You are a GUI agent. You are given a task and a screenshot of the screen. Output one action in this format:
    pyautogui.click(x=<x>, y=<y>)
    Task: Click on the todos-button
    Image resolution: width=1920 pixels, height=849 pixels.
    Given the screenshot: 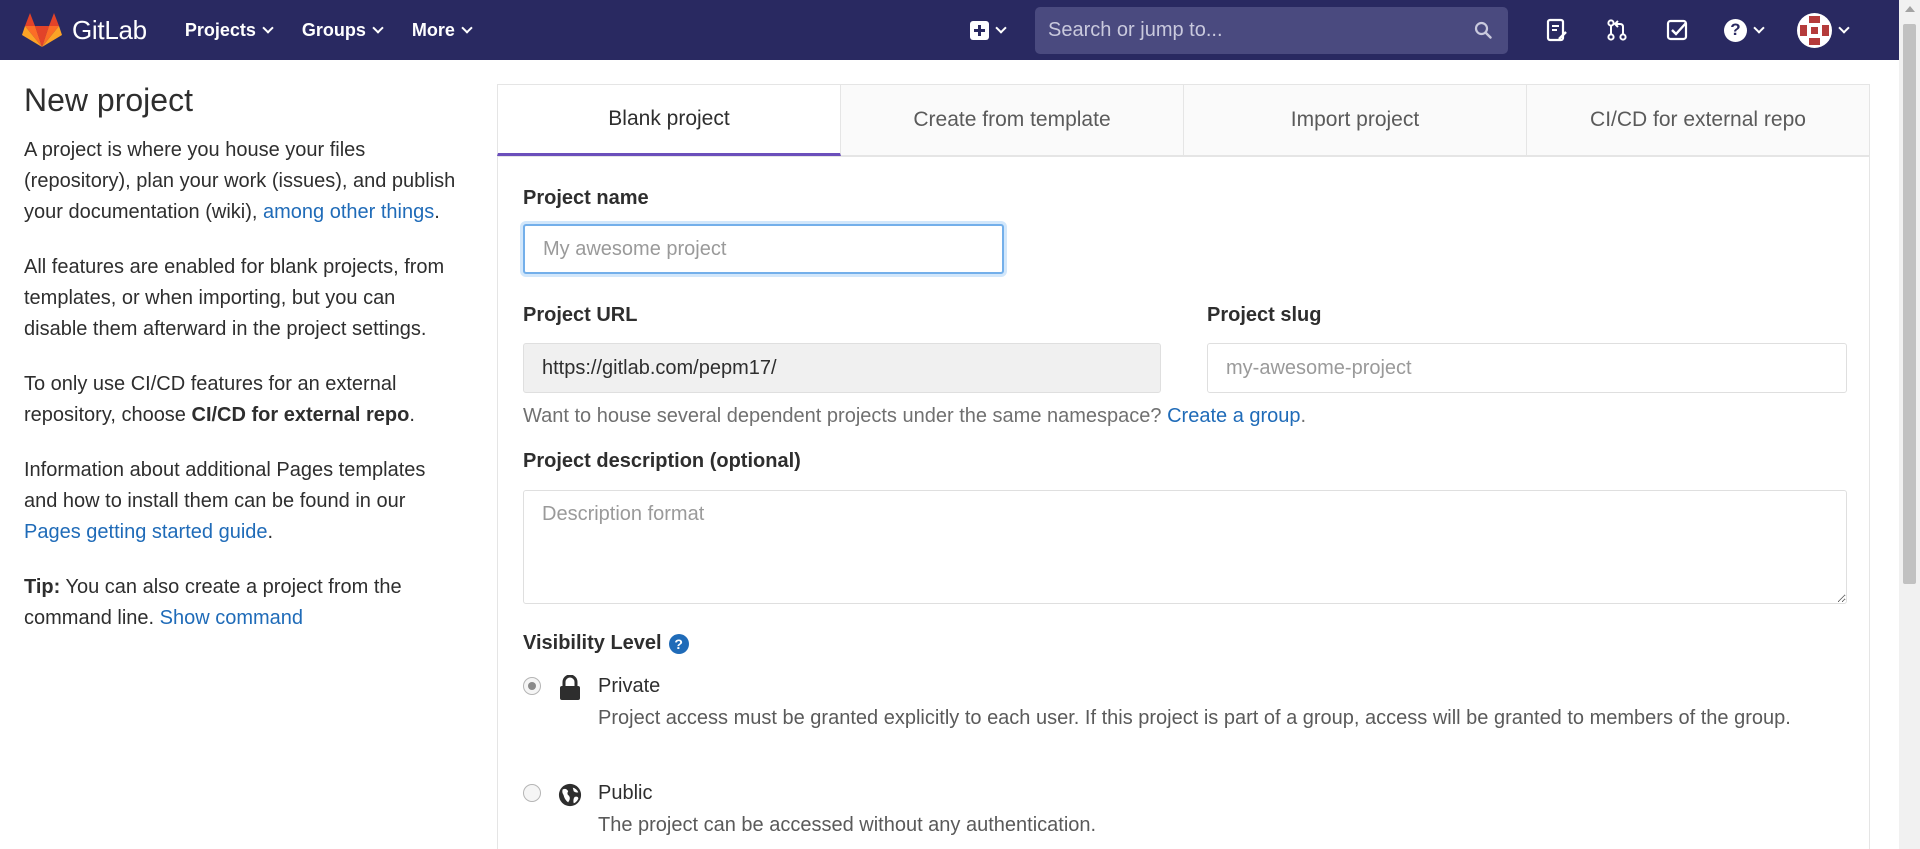 What is the action you would take?
    pyautogui.click(x=1677, y=30)
    